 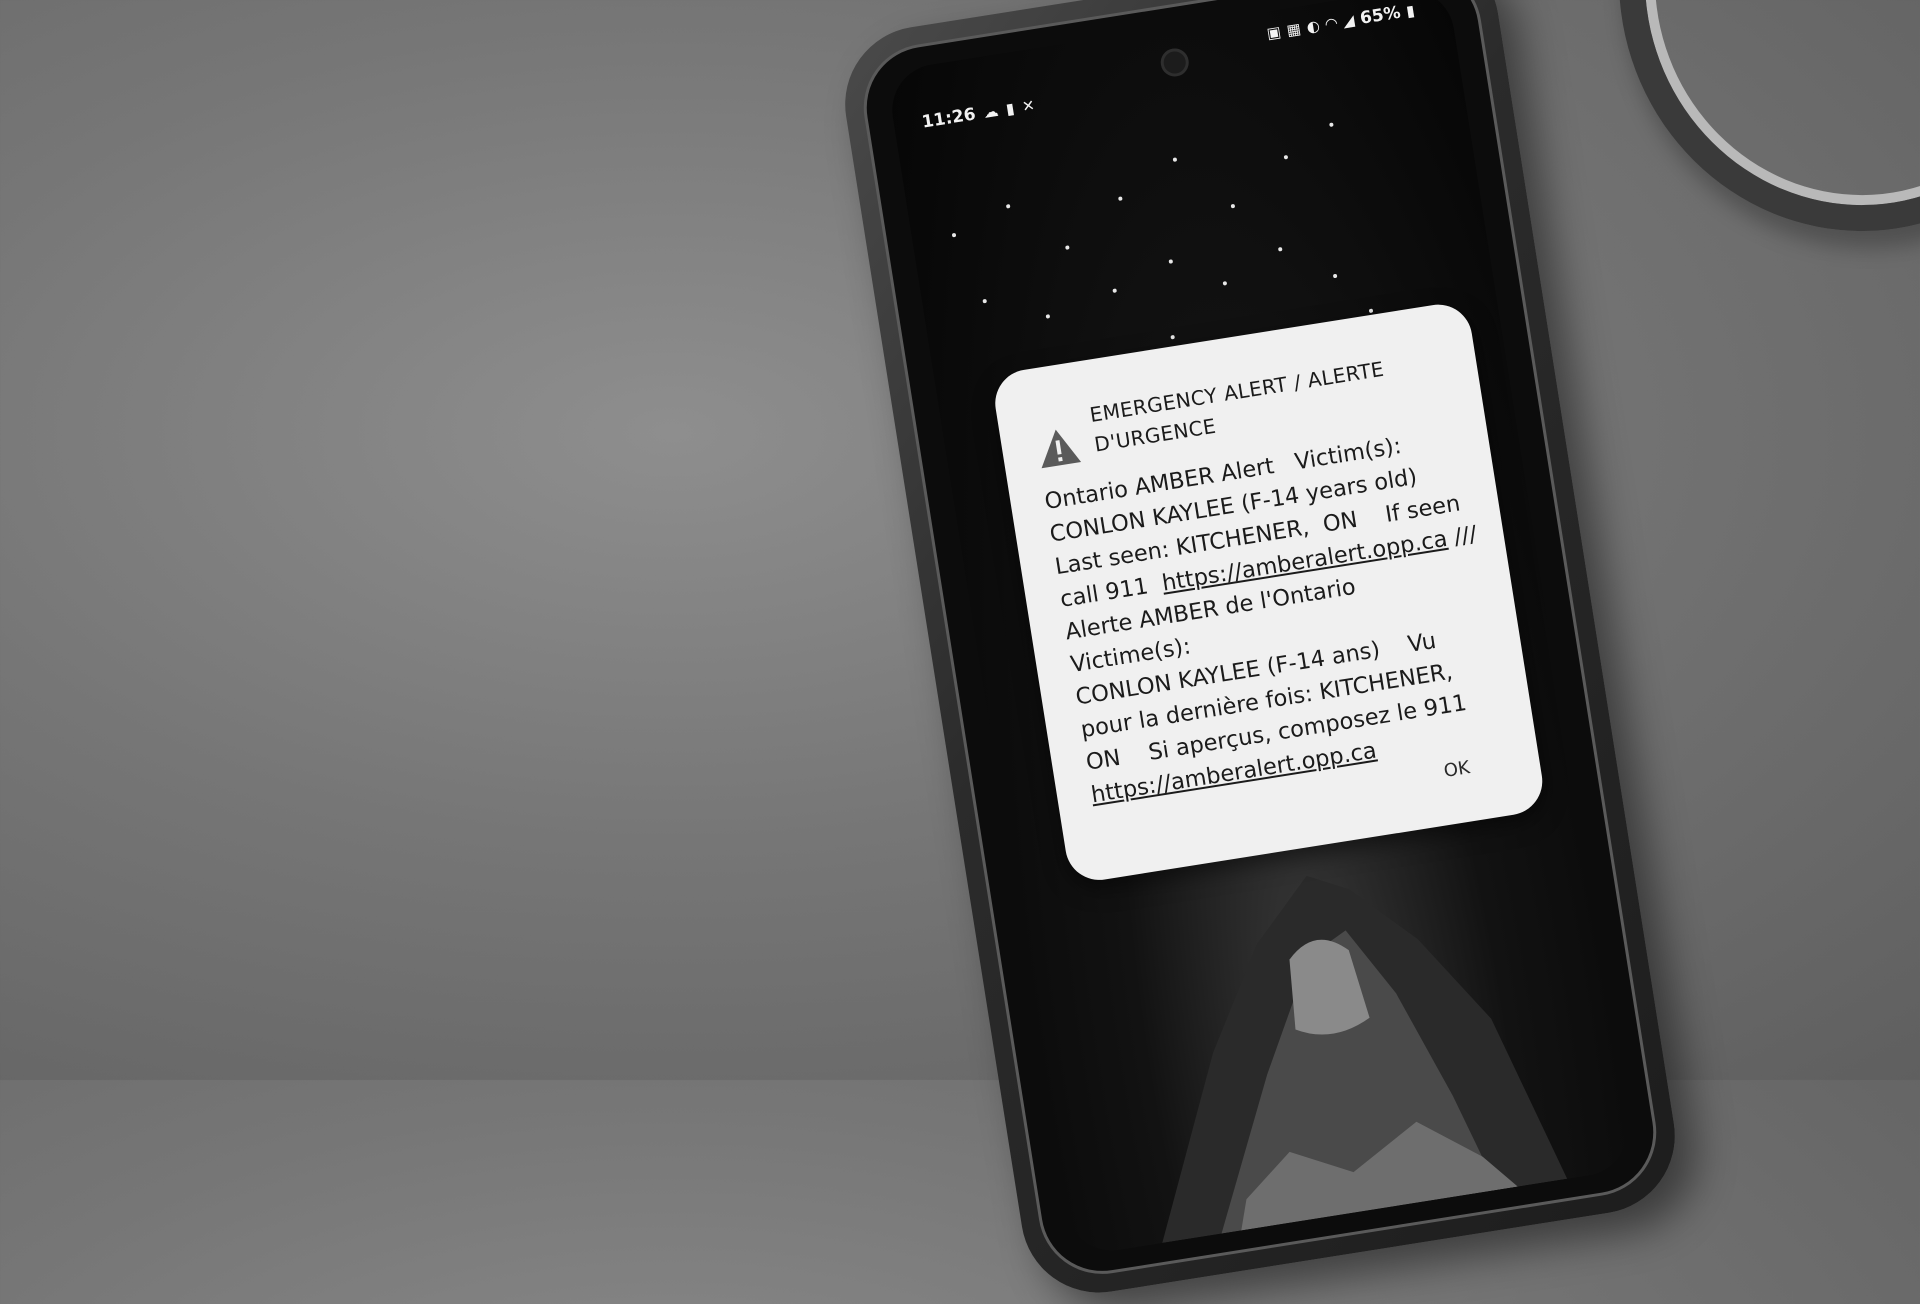 I want to click on status-bar-left: 11:26 ☁ ▮ ✕, so click(x=978, y=114).